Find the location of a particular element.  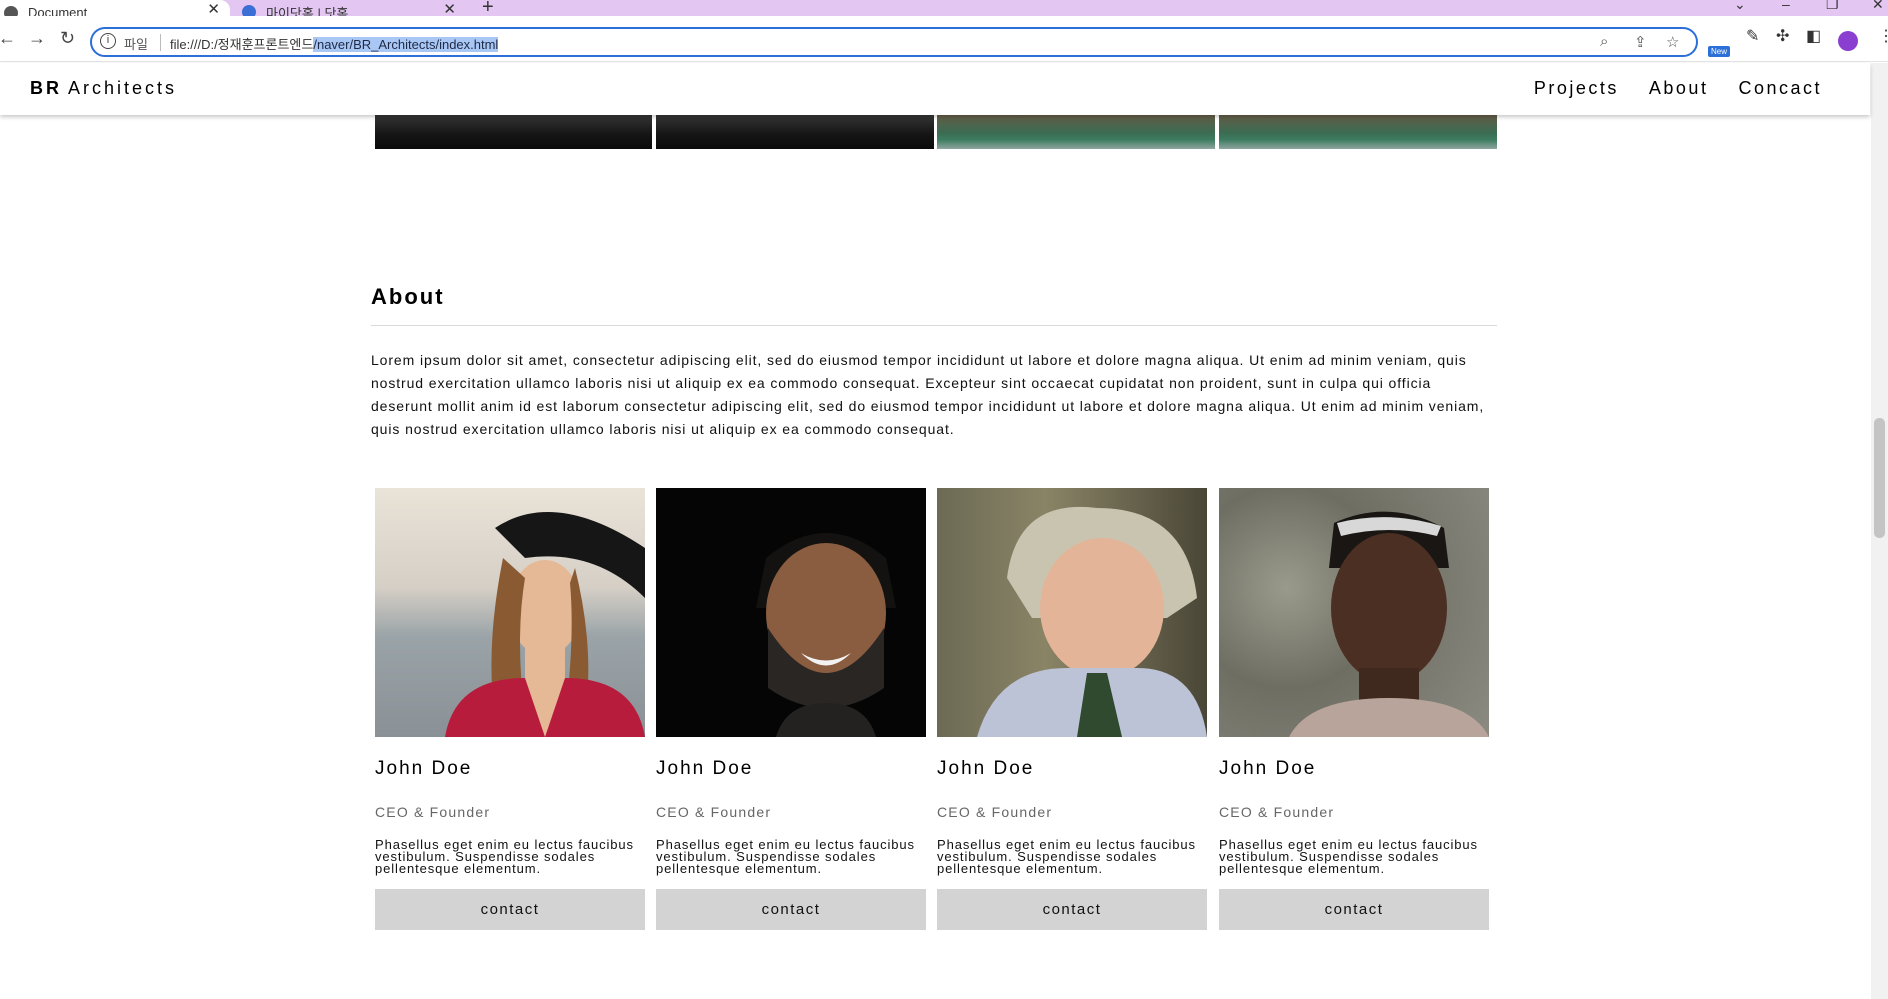

share-icon: ⇪ is located at coordinates (1640, 42).